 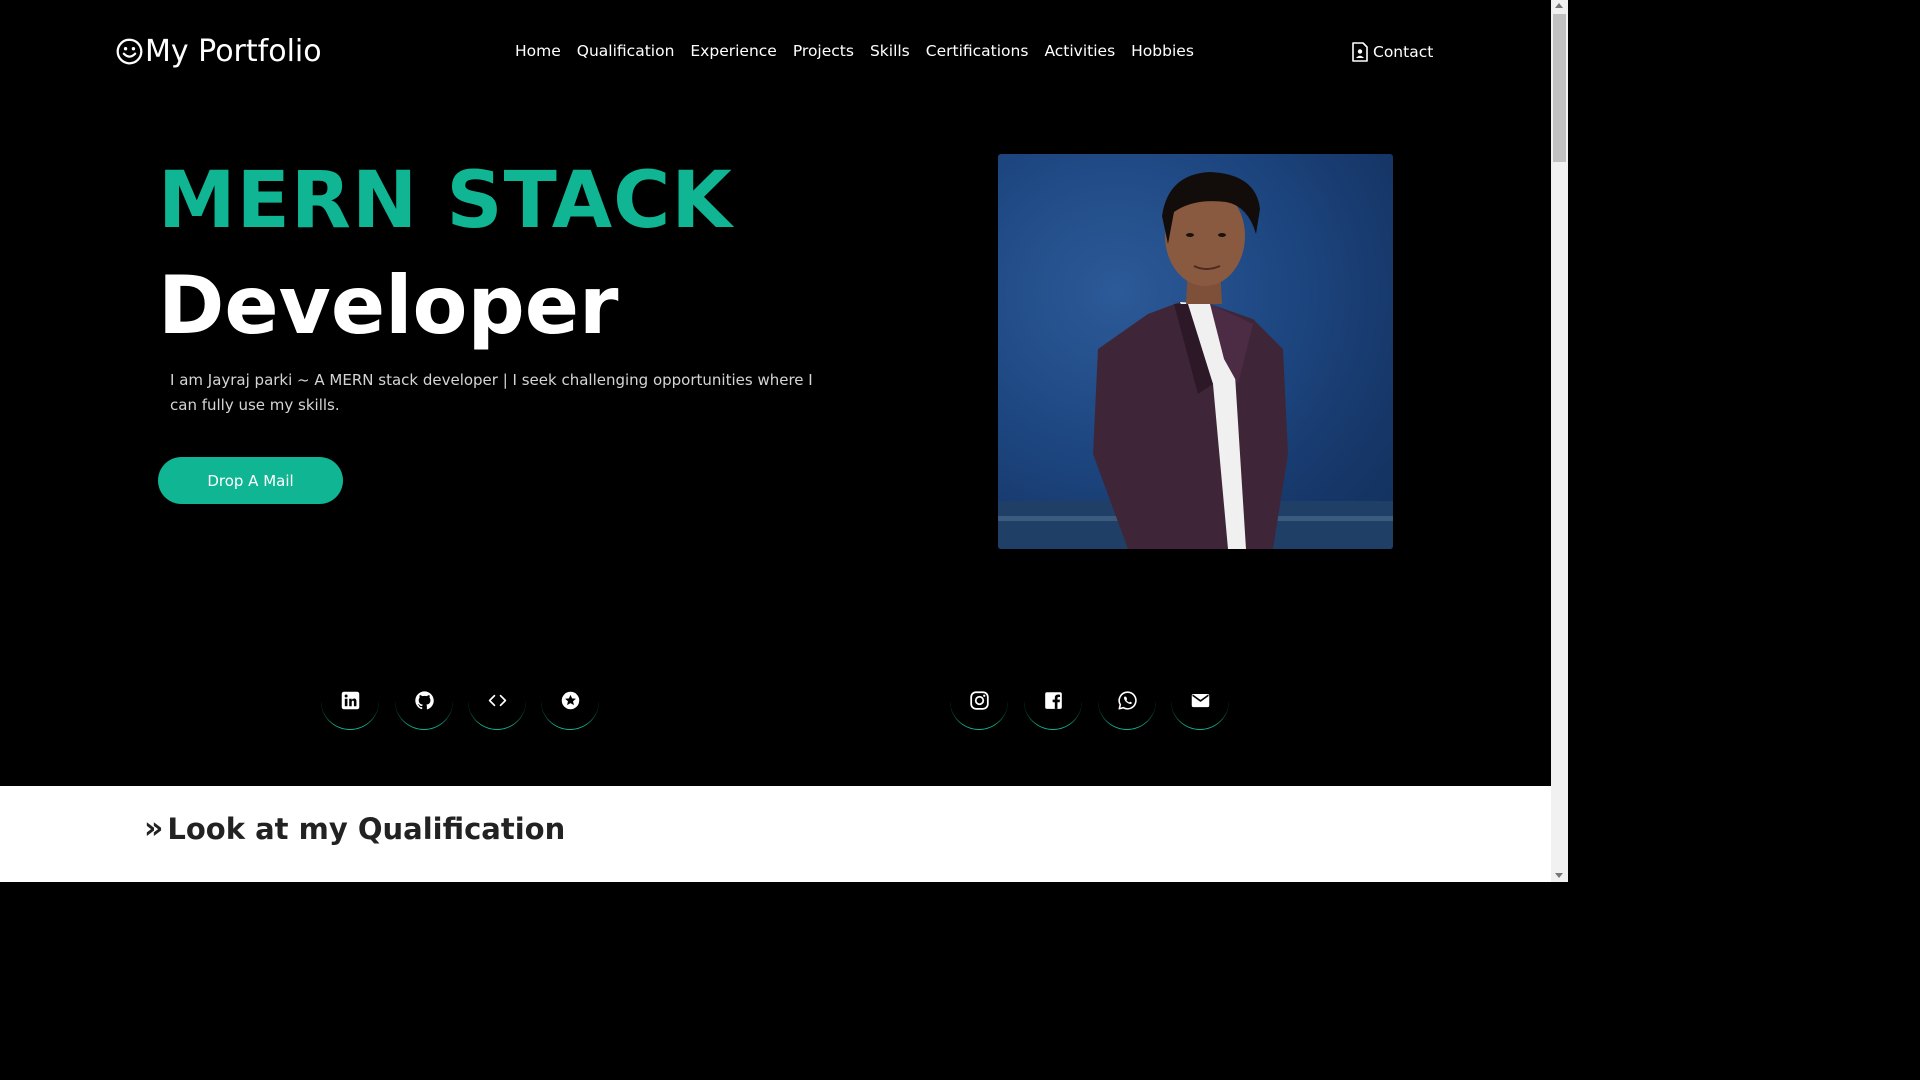 What do you see at coordinates (445, 201) in the screenshot?
I see `hero-title-line1: MERN STACK` at bounding box center [445, 201].